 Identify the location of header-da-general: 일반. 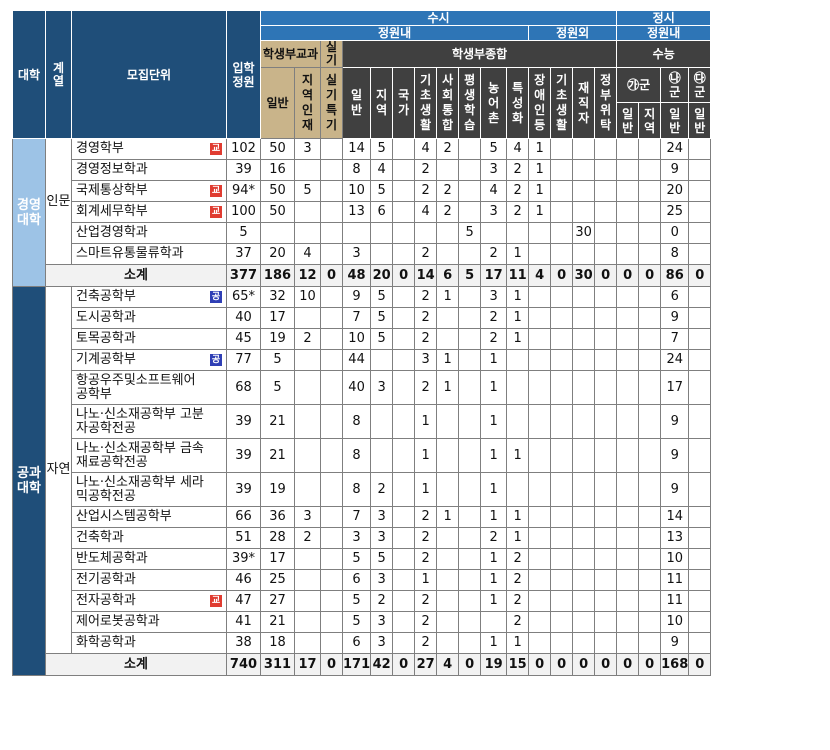
(700, 120).